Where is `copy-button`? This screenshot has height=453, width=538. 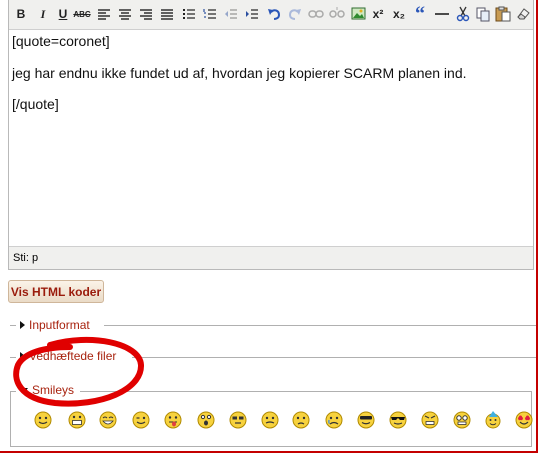 copy-button is located at coordinates (483, 14).